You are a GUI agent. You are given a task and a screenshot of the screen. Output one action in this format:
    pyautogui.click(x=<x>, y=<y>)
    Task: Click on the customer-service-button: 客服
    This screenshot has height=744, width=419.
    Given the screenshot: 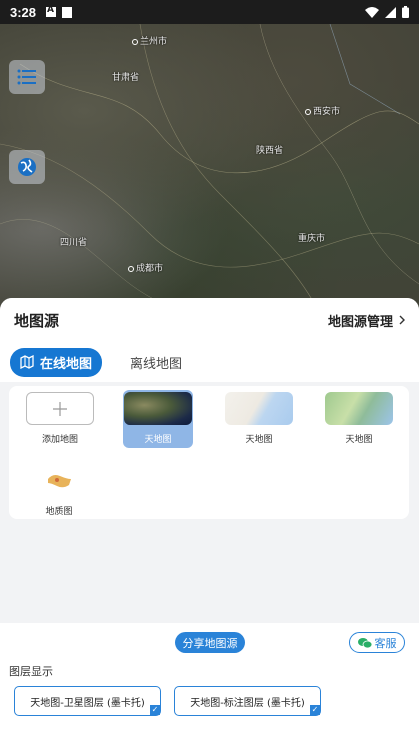 What is the action you would take?
    pyautogui.click(x=377, y=642)
    